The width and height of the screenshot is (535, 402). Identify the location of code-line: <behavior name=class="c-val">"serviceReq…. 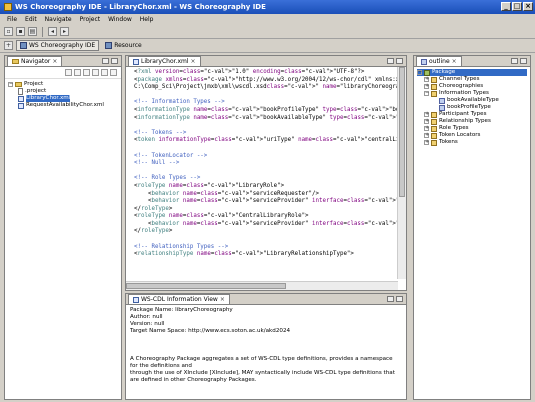
(227, 193).